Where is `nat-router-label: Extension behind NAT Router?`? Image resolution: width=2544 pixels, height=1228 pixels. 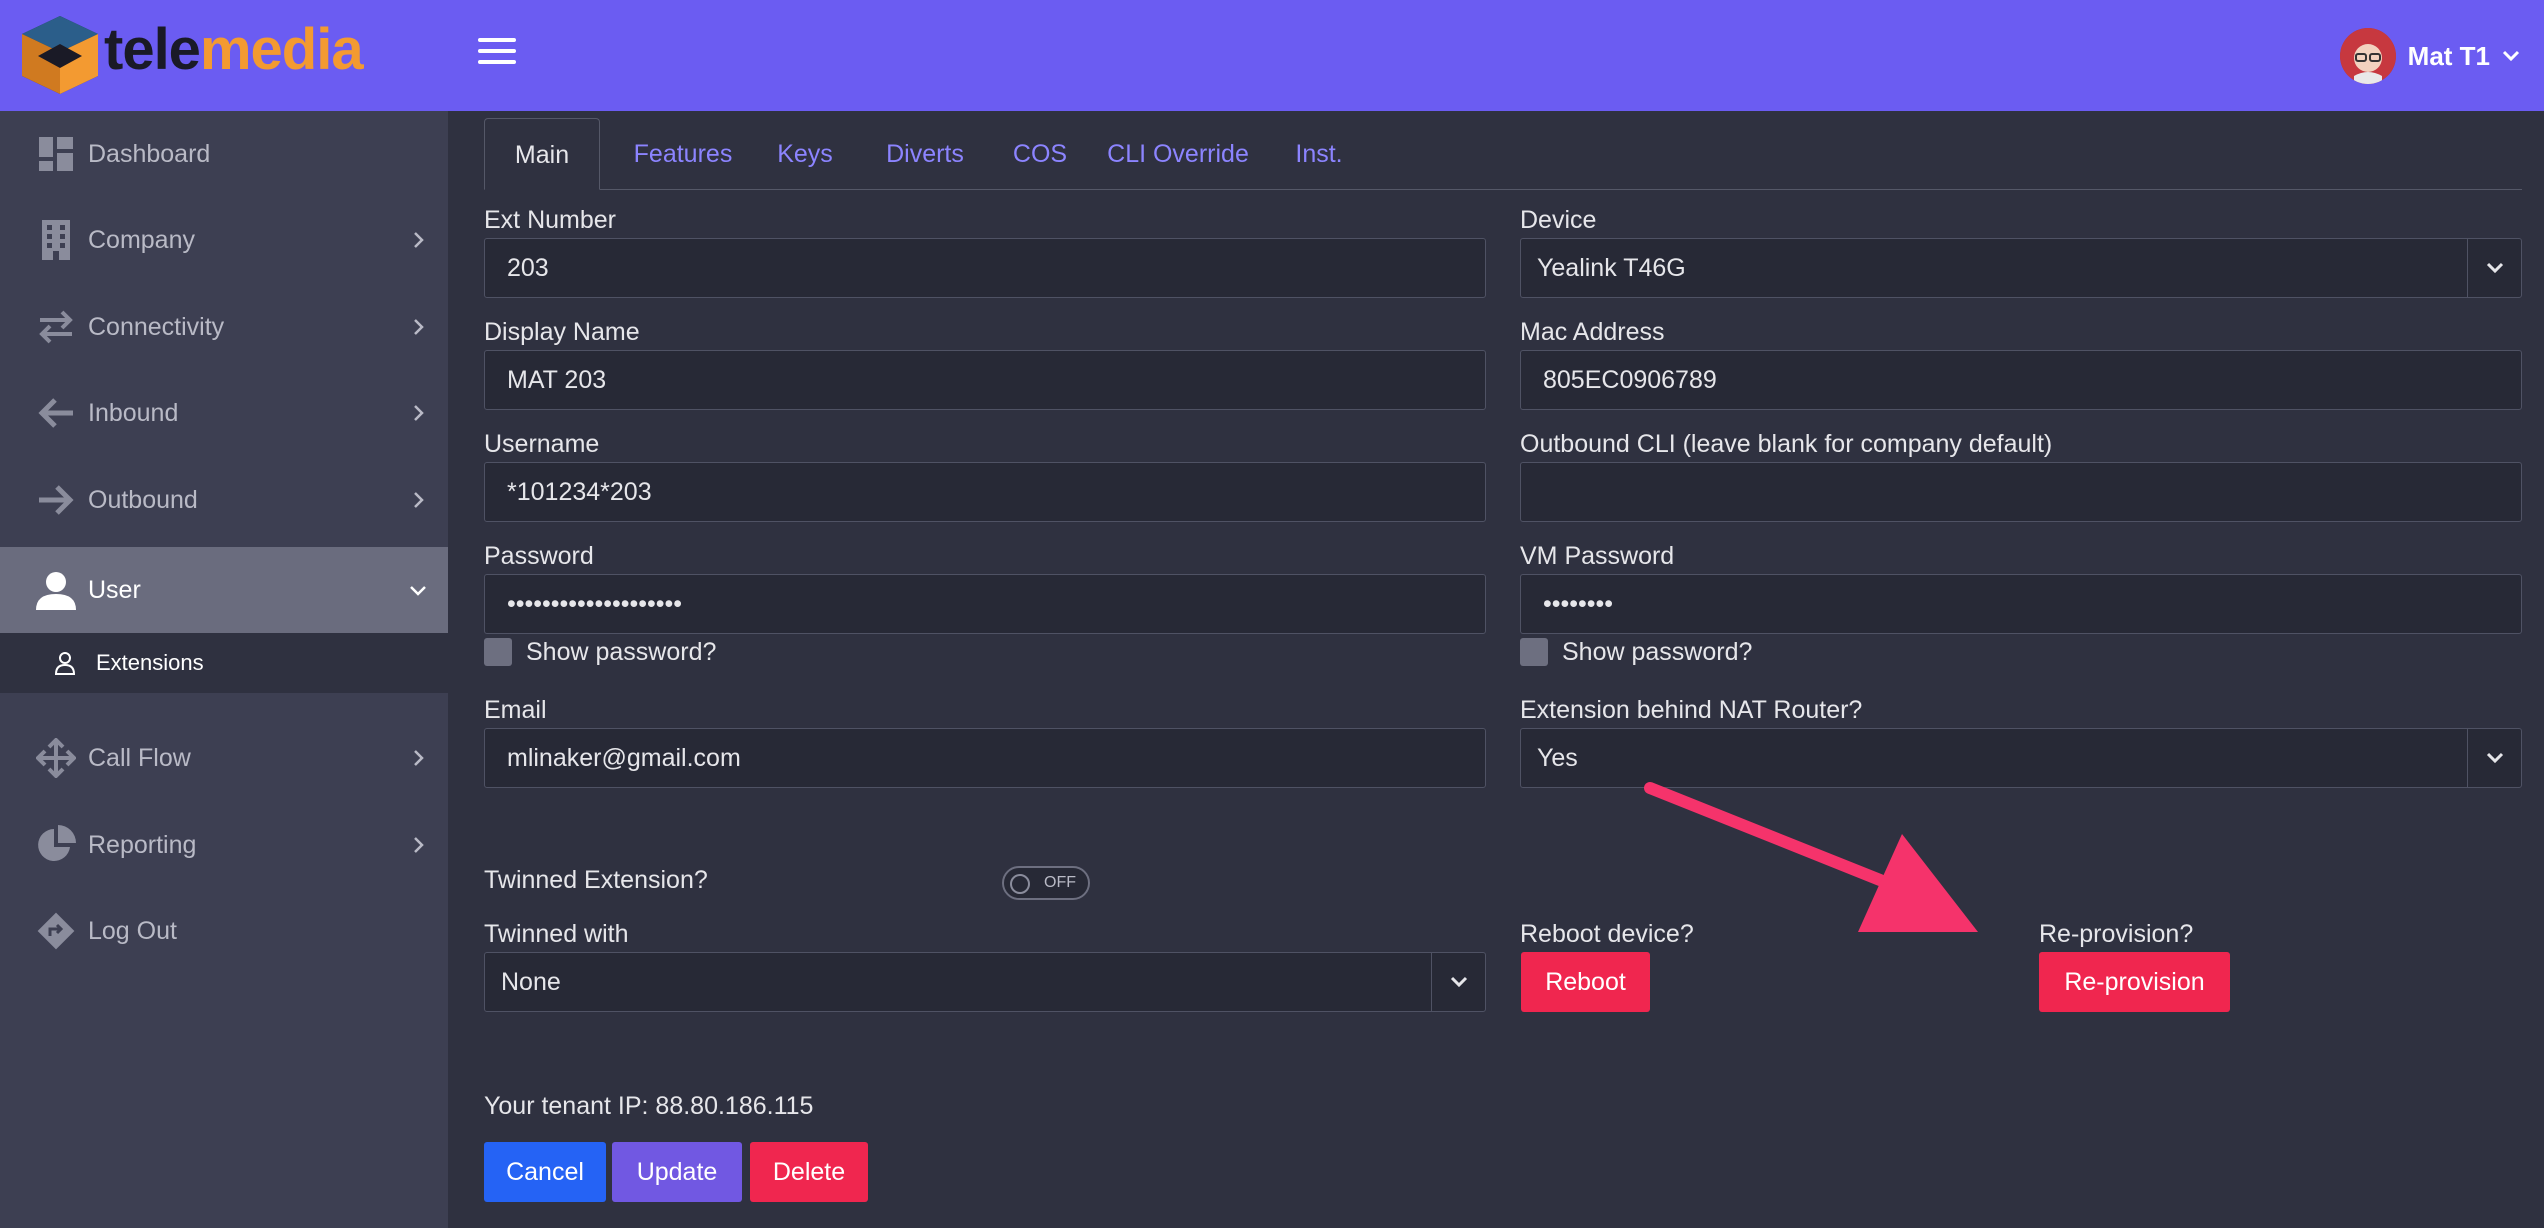 nat-router-label: Extension behind NAT Router? is located at coordinates (1691, 710).